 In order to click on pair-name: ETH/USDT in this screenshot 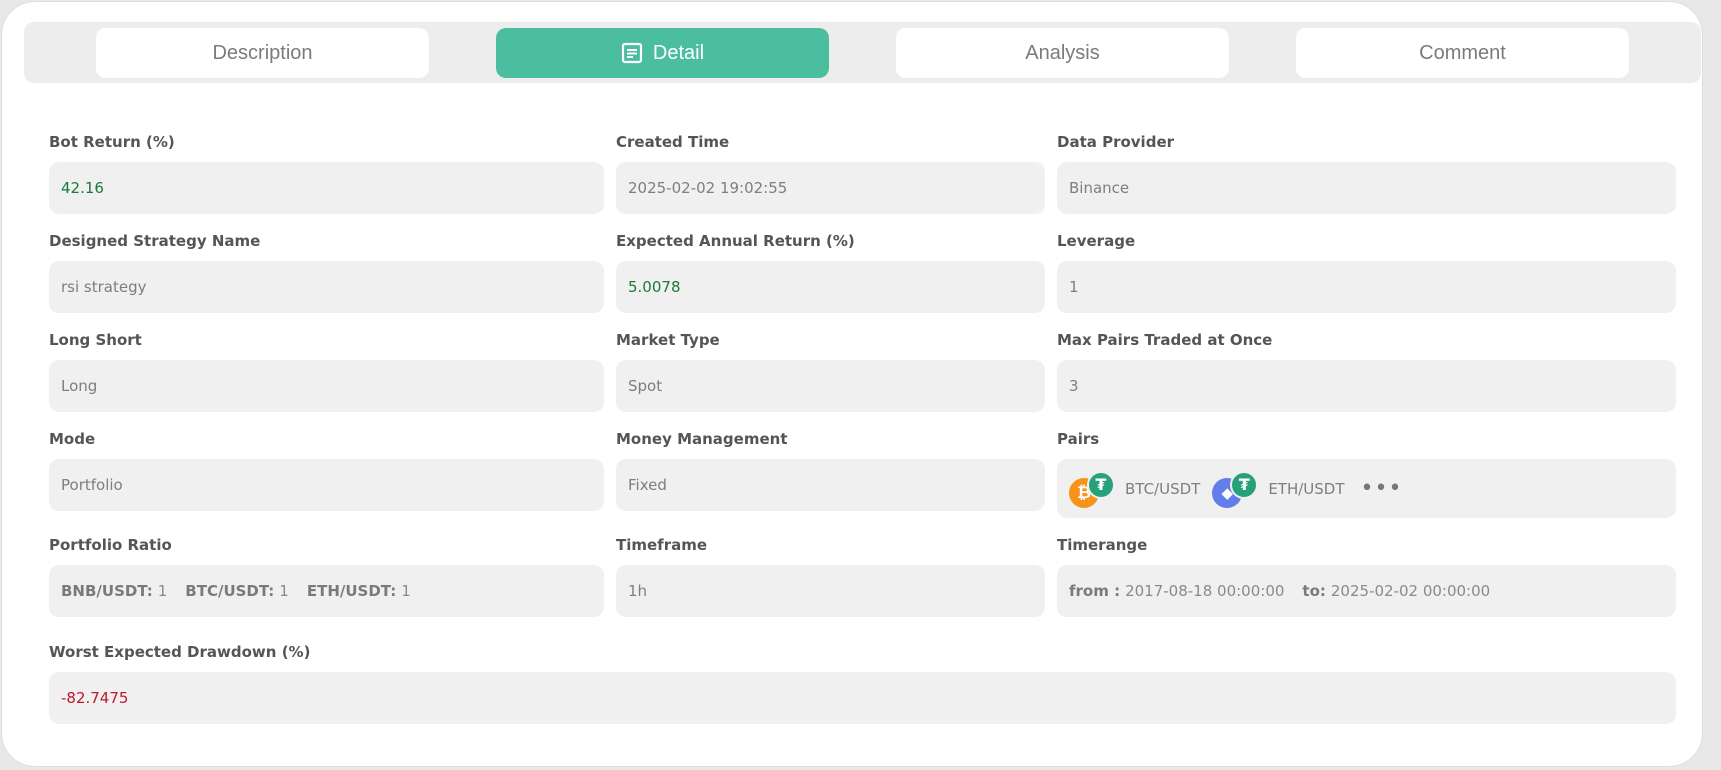, I will do `click(1306, 488)`.